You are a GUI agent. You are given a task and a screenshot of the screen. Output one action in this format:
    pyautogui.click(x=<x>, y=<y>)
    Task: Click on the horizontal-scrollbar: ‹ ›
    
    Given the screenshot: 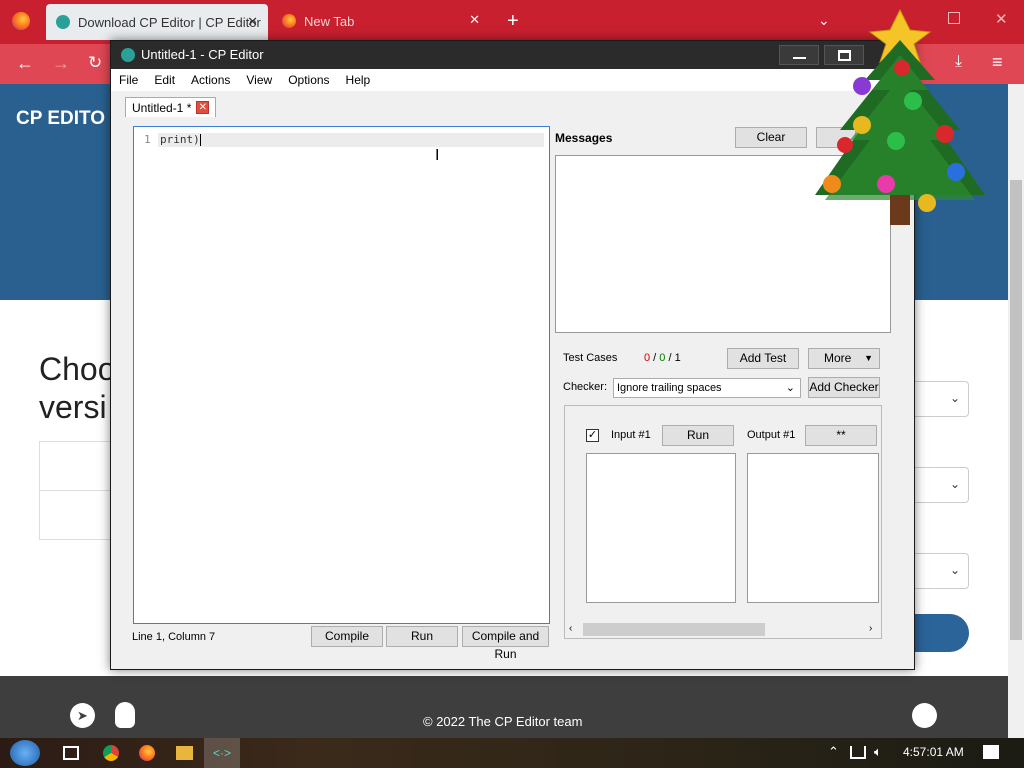 What is the action you would take?
    pyautogui.click(x=723, y=629)
    